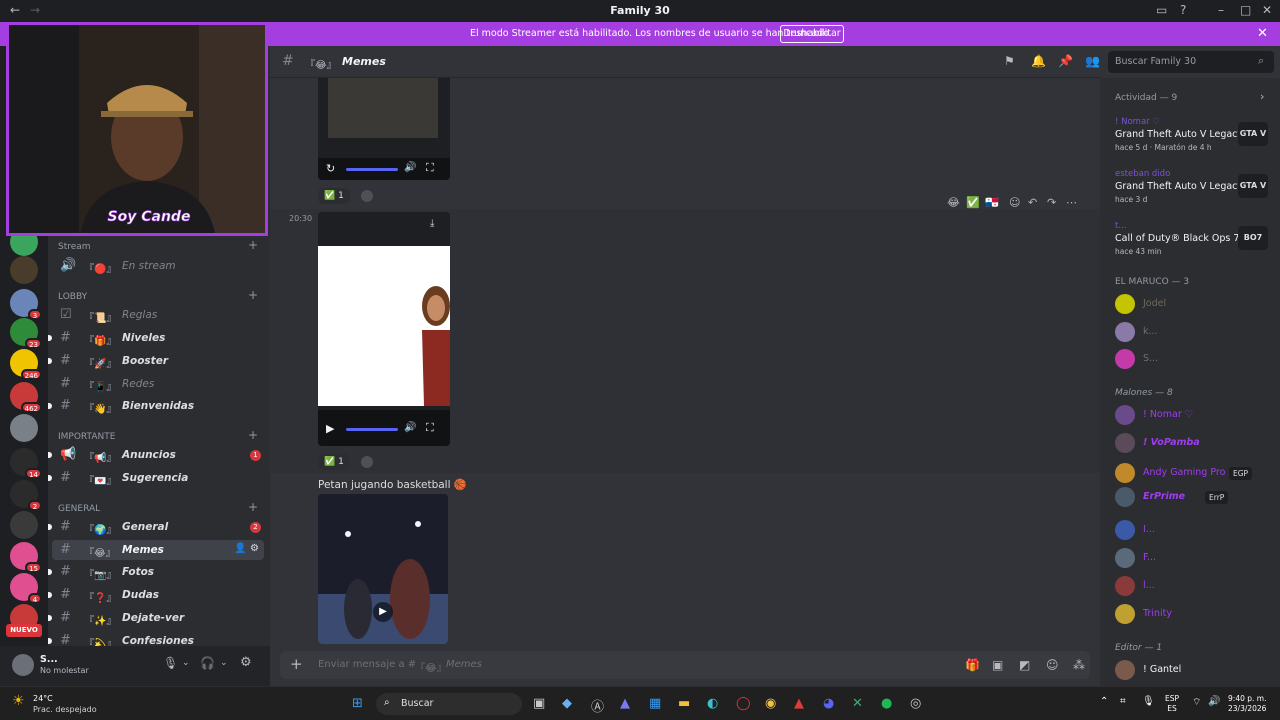  Describe the element at coordinates (156, 338) in the screenshot. I see `channel-item: # 『🎁』 Niveles` at that location.